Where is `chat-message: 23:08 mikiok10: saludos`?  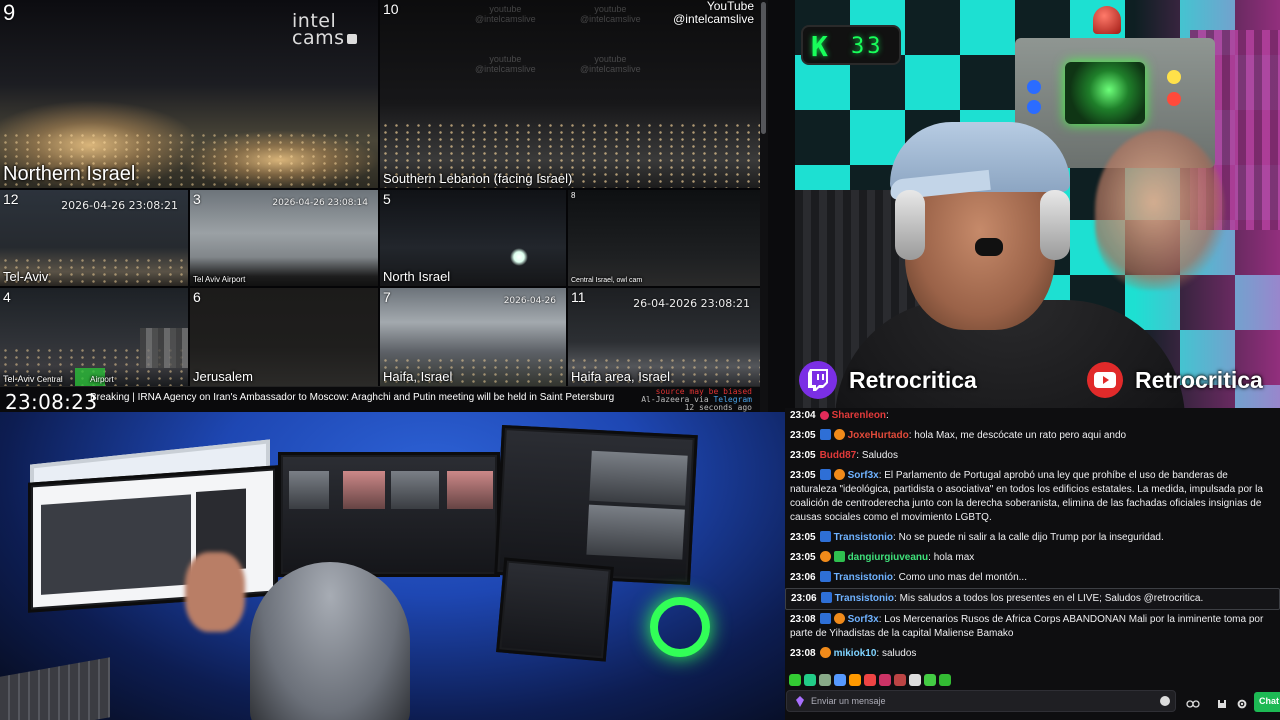
chat-message: 23:08 mikiok10: saludos is located at coordinates (853, 653).